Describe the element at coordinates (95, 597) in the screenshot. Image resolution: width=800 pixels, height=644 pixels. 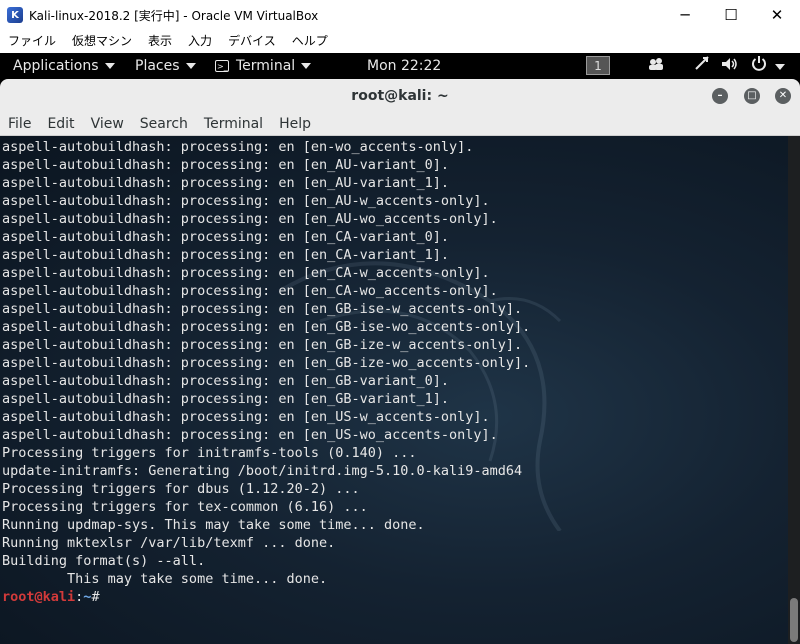
I see `prompt-symbol: #` at that location.